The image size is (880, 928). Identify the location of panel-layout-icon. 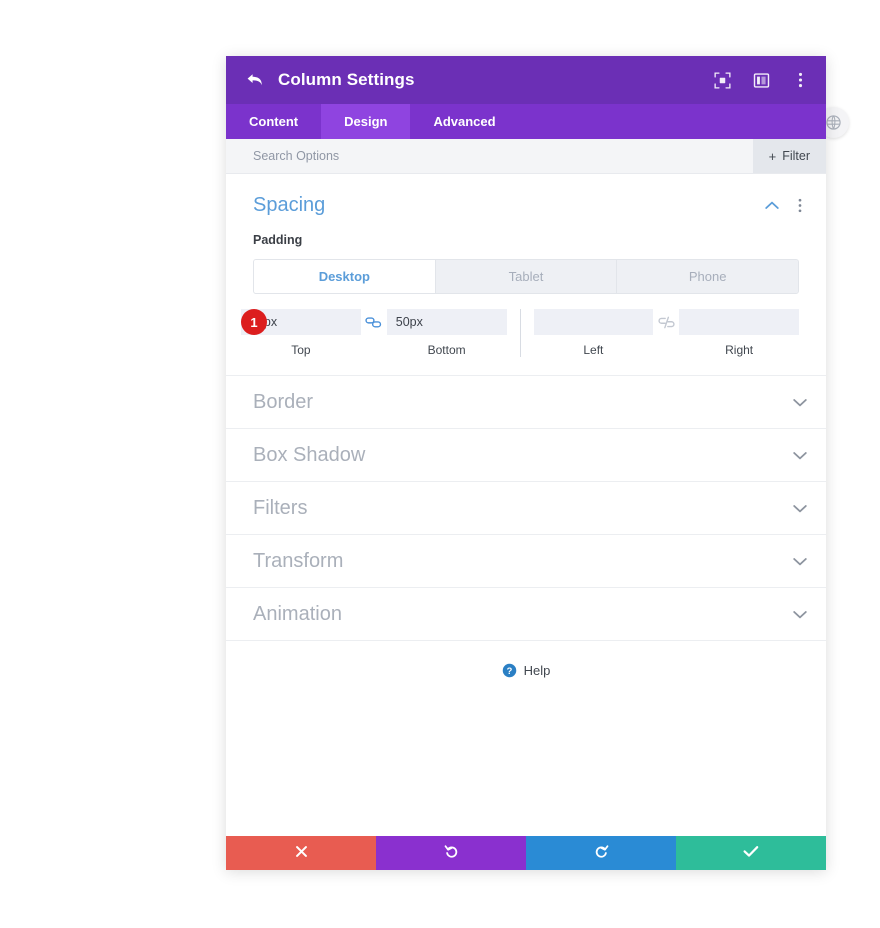
(761, 80).